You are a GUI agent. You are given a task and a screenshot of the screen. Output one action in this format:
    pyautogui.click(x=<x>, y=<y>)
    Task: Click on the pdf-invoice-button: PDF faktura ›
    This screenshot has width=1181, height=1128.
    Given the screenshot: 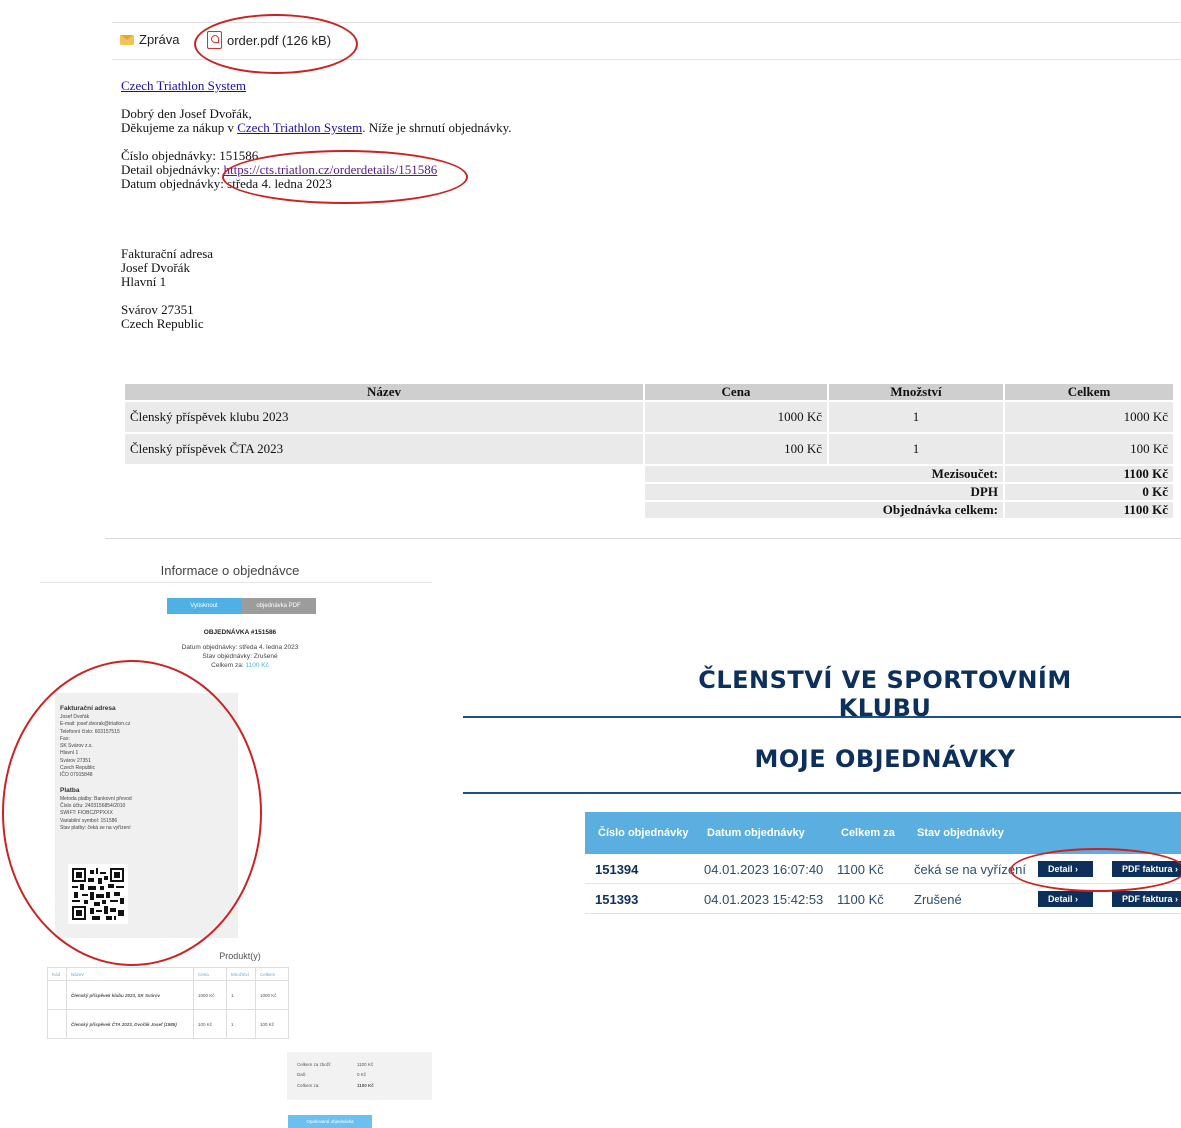 What is the action you would take?
    pyautogui.click(x=1146, y=899)
    